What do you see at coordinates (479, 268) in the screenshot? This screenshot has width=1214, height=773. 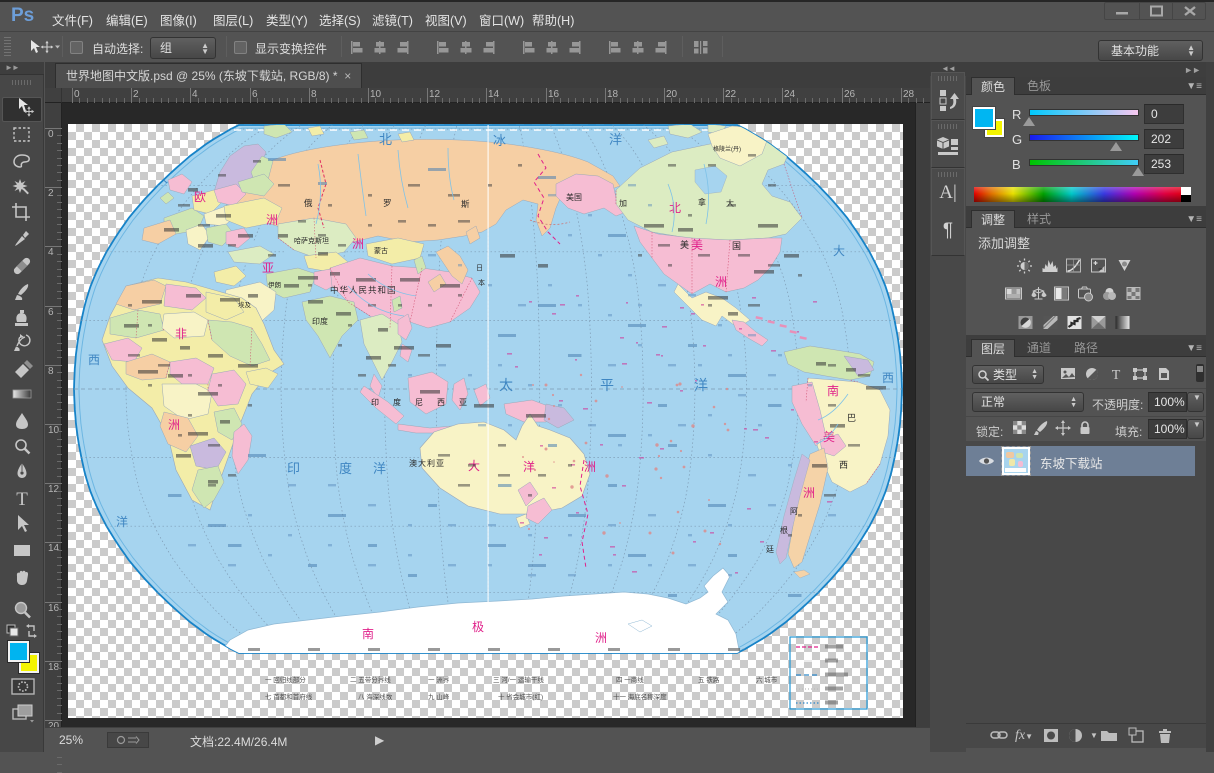 I see `svg-text: 日` at bounding box center [479, 268].